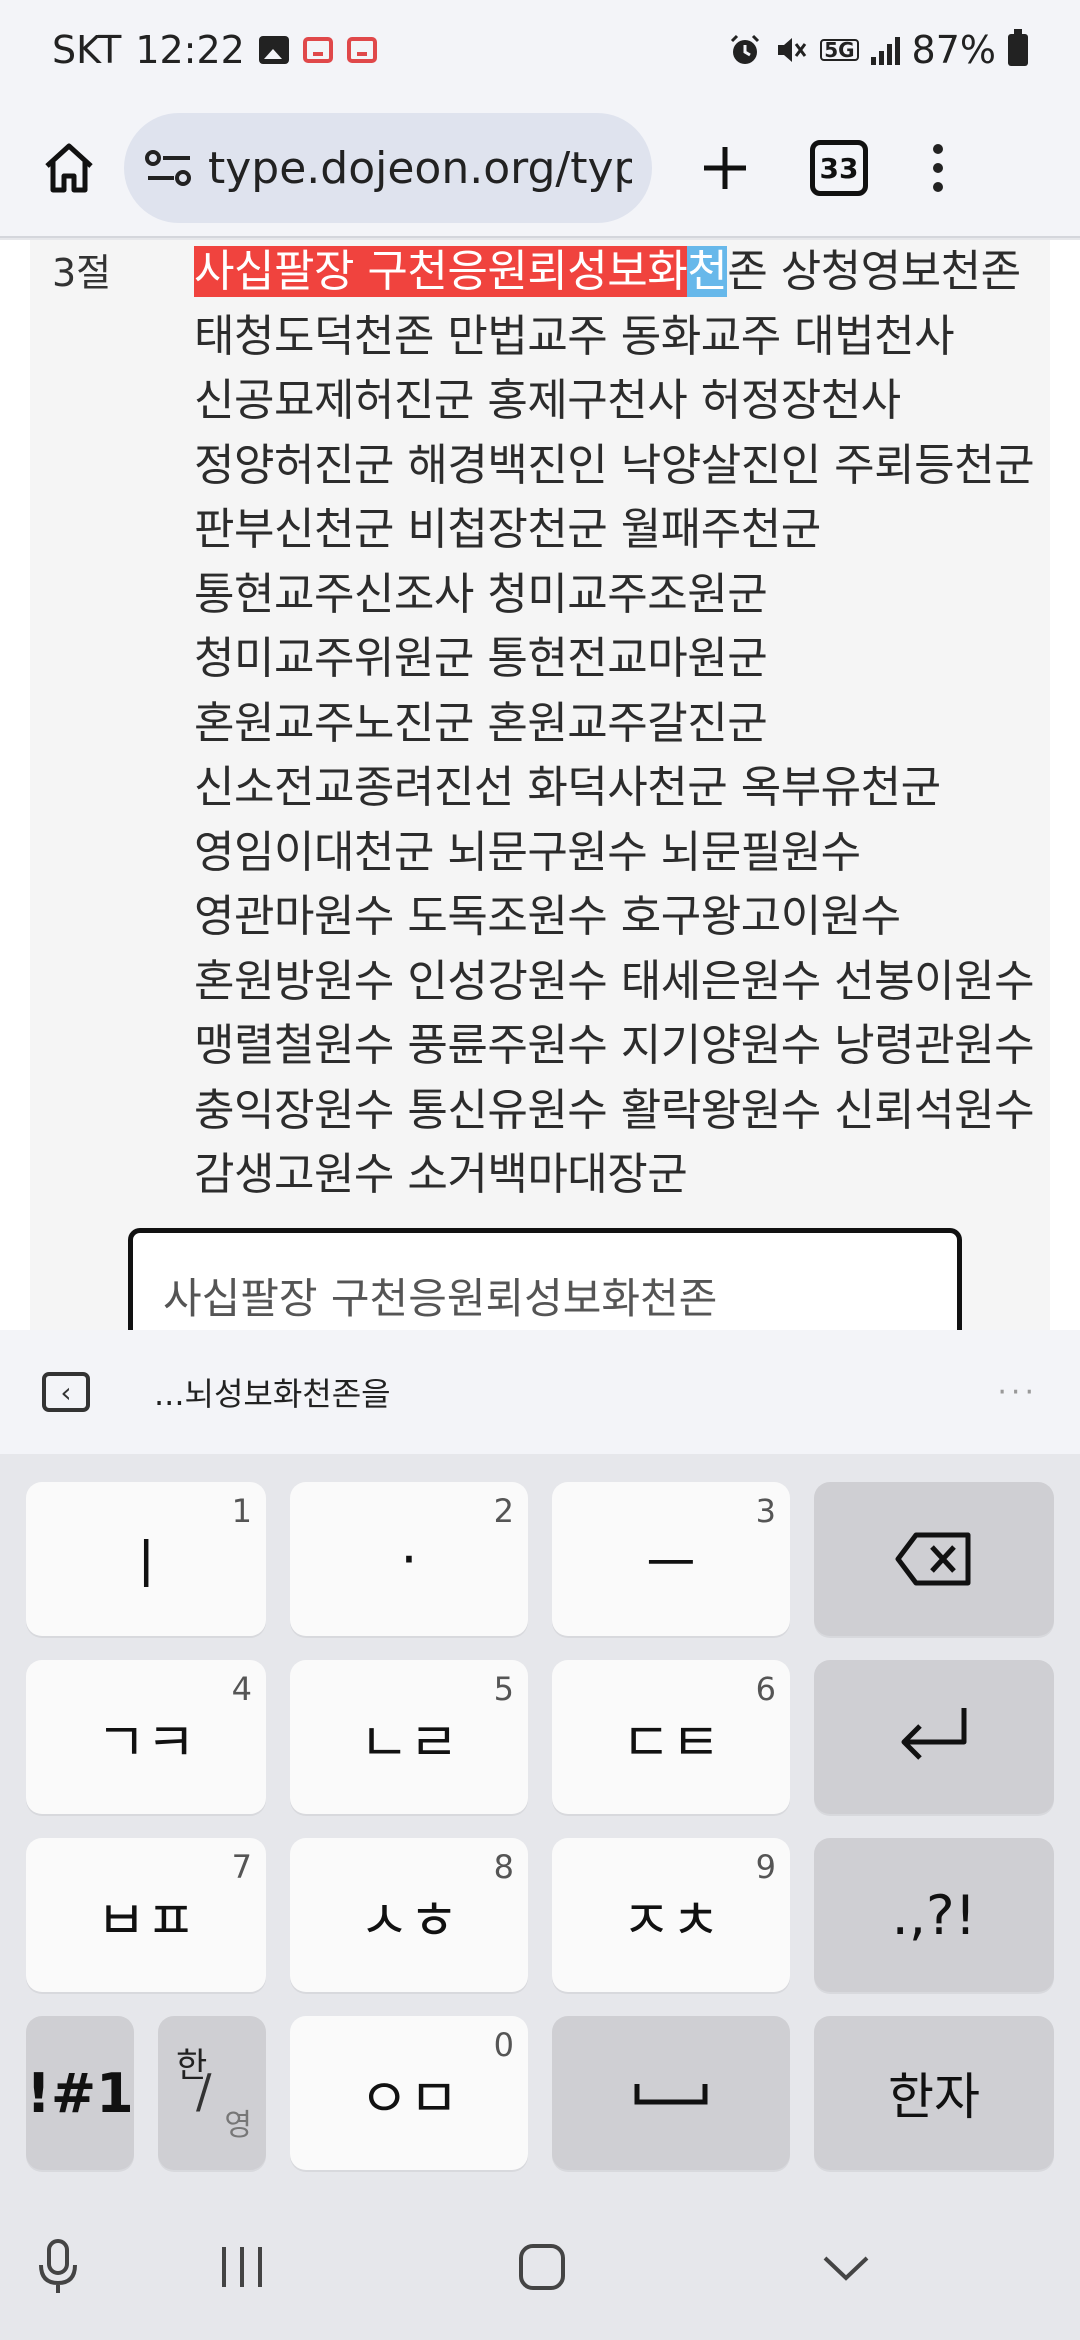  I want to click on more-menu-button, so click(938, 168).